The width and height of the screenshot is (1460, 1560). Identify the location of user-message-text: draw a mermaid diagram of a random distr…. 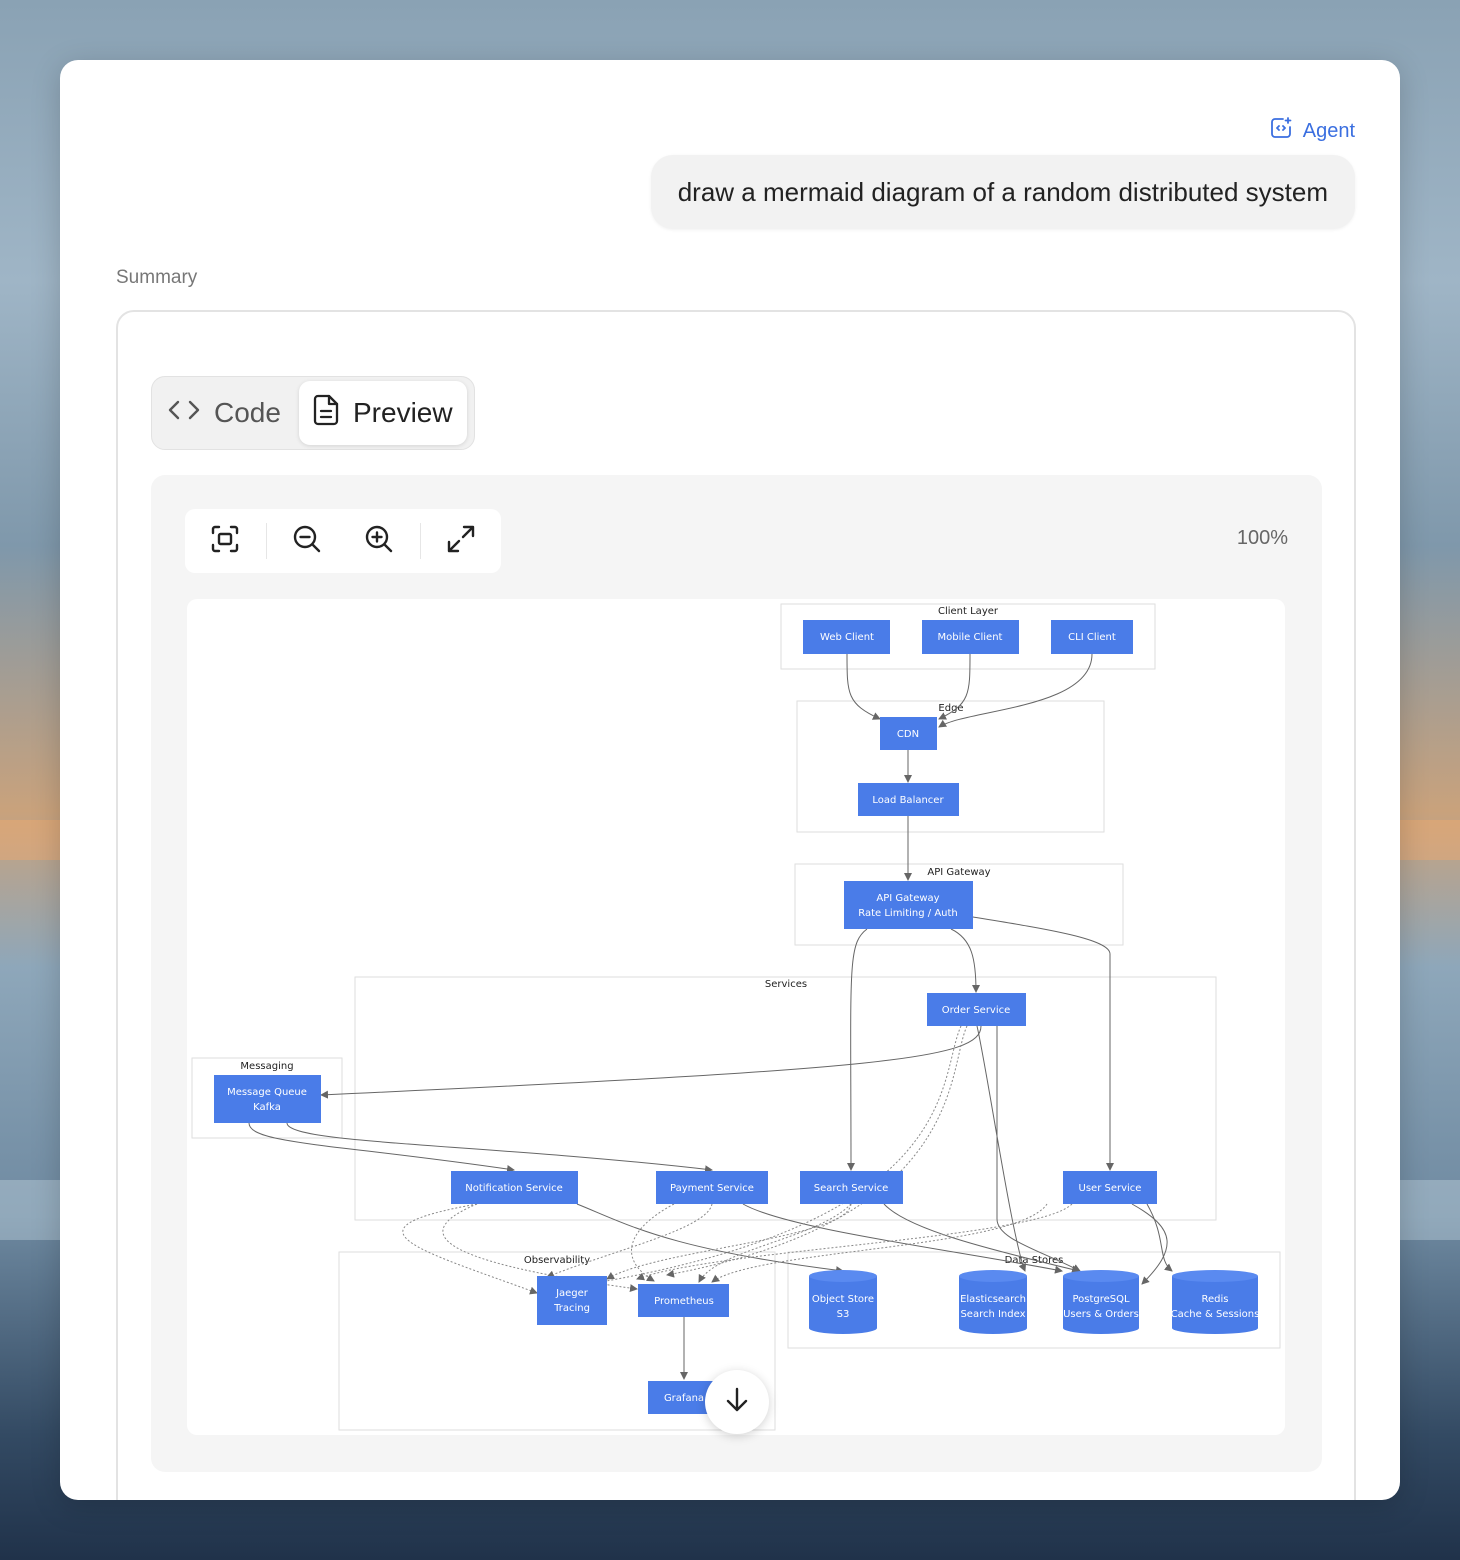
(1002, 191).